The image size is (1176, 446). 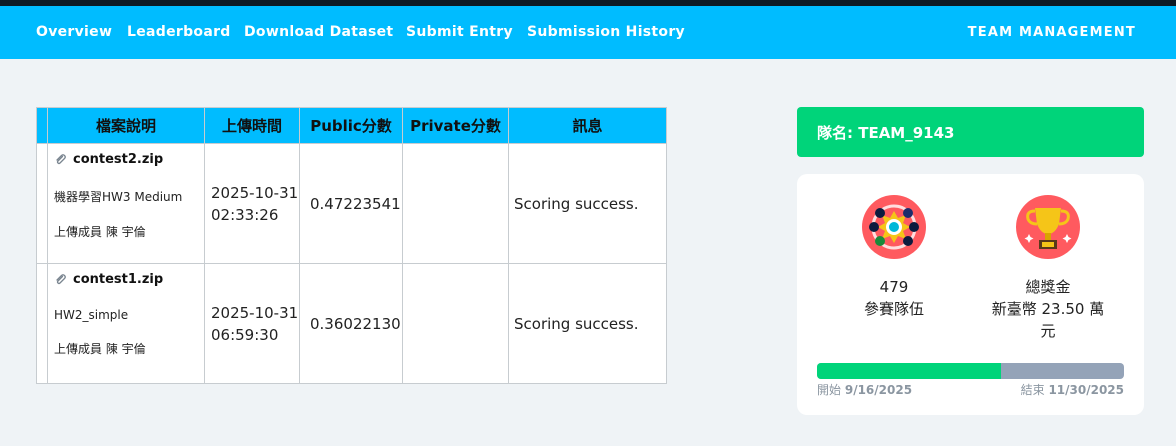 What do you see at coordinates (878, 390) in the screenshot?
I see `start-date: 9/16/2025` at bounding box center [878, 390].